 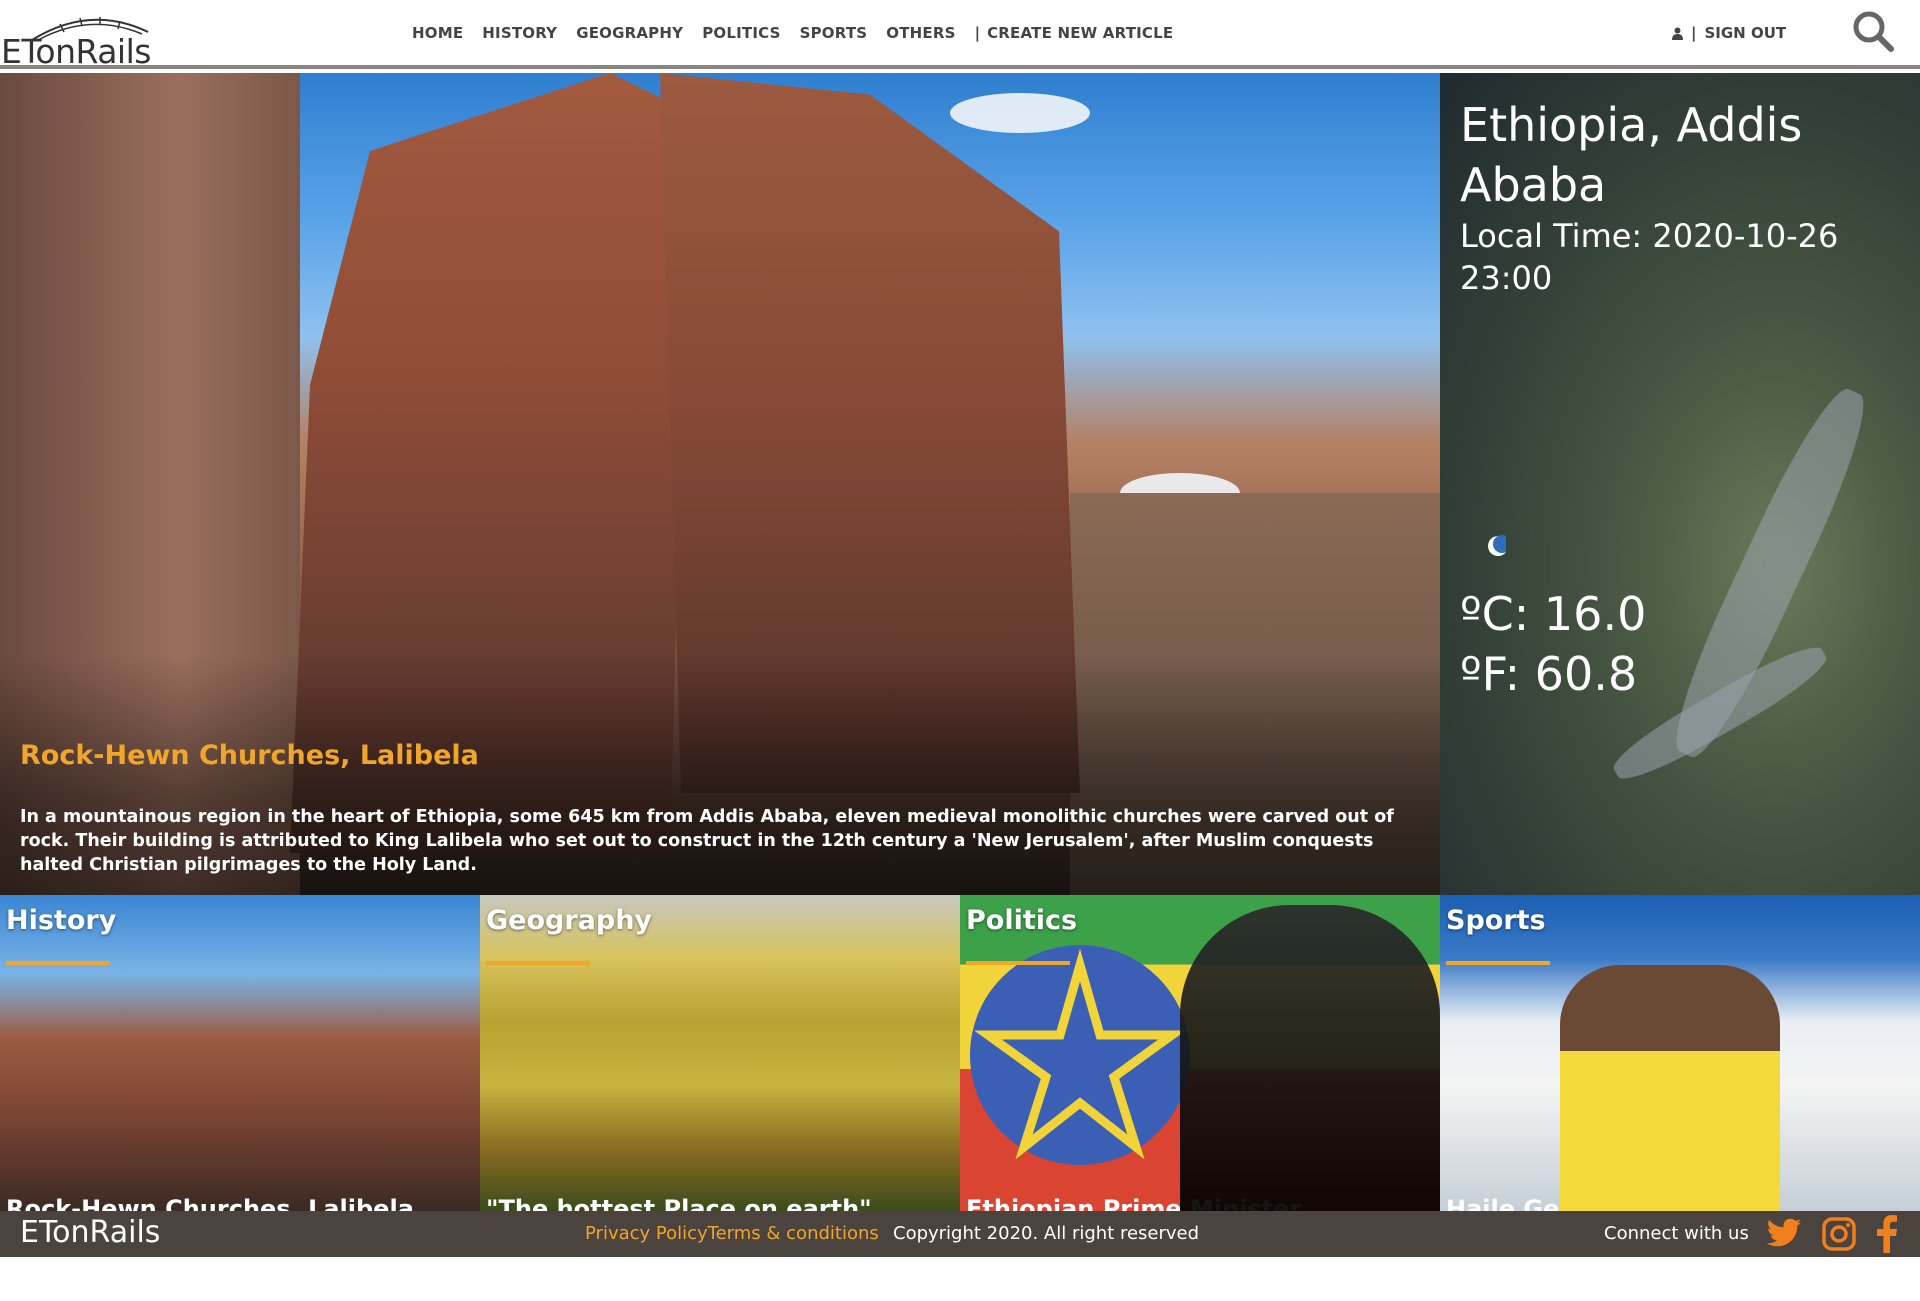 What do you see at coordinates (793, 1233) in the screenshot?
I see `terms-link: Terms & conditions` at bounding box center [793, 1233].